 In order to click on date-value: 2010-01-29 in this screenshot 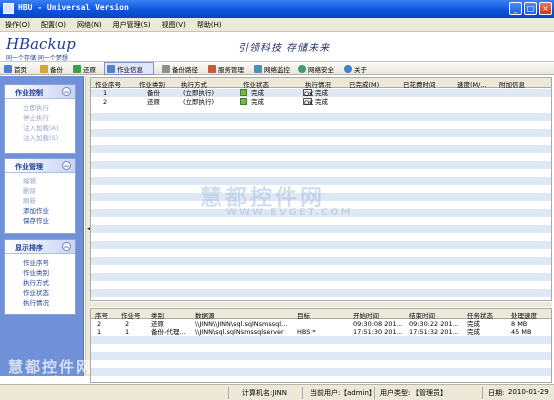, I will do `click(528, 392)`.